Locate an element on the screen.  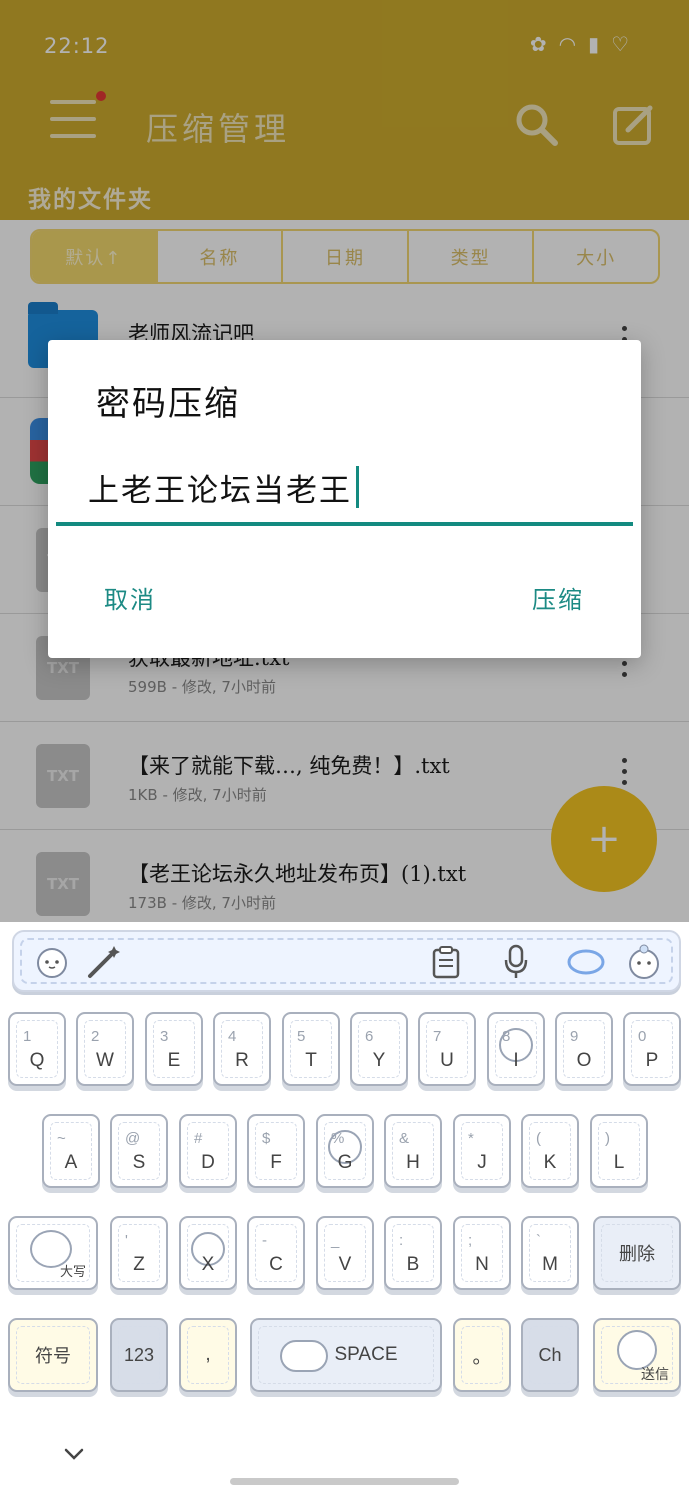
space-key: SPACE is located at coordinates (346, 1355).